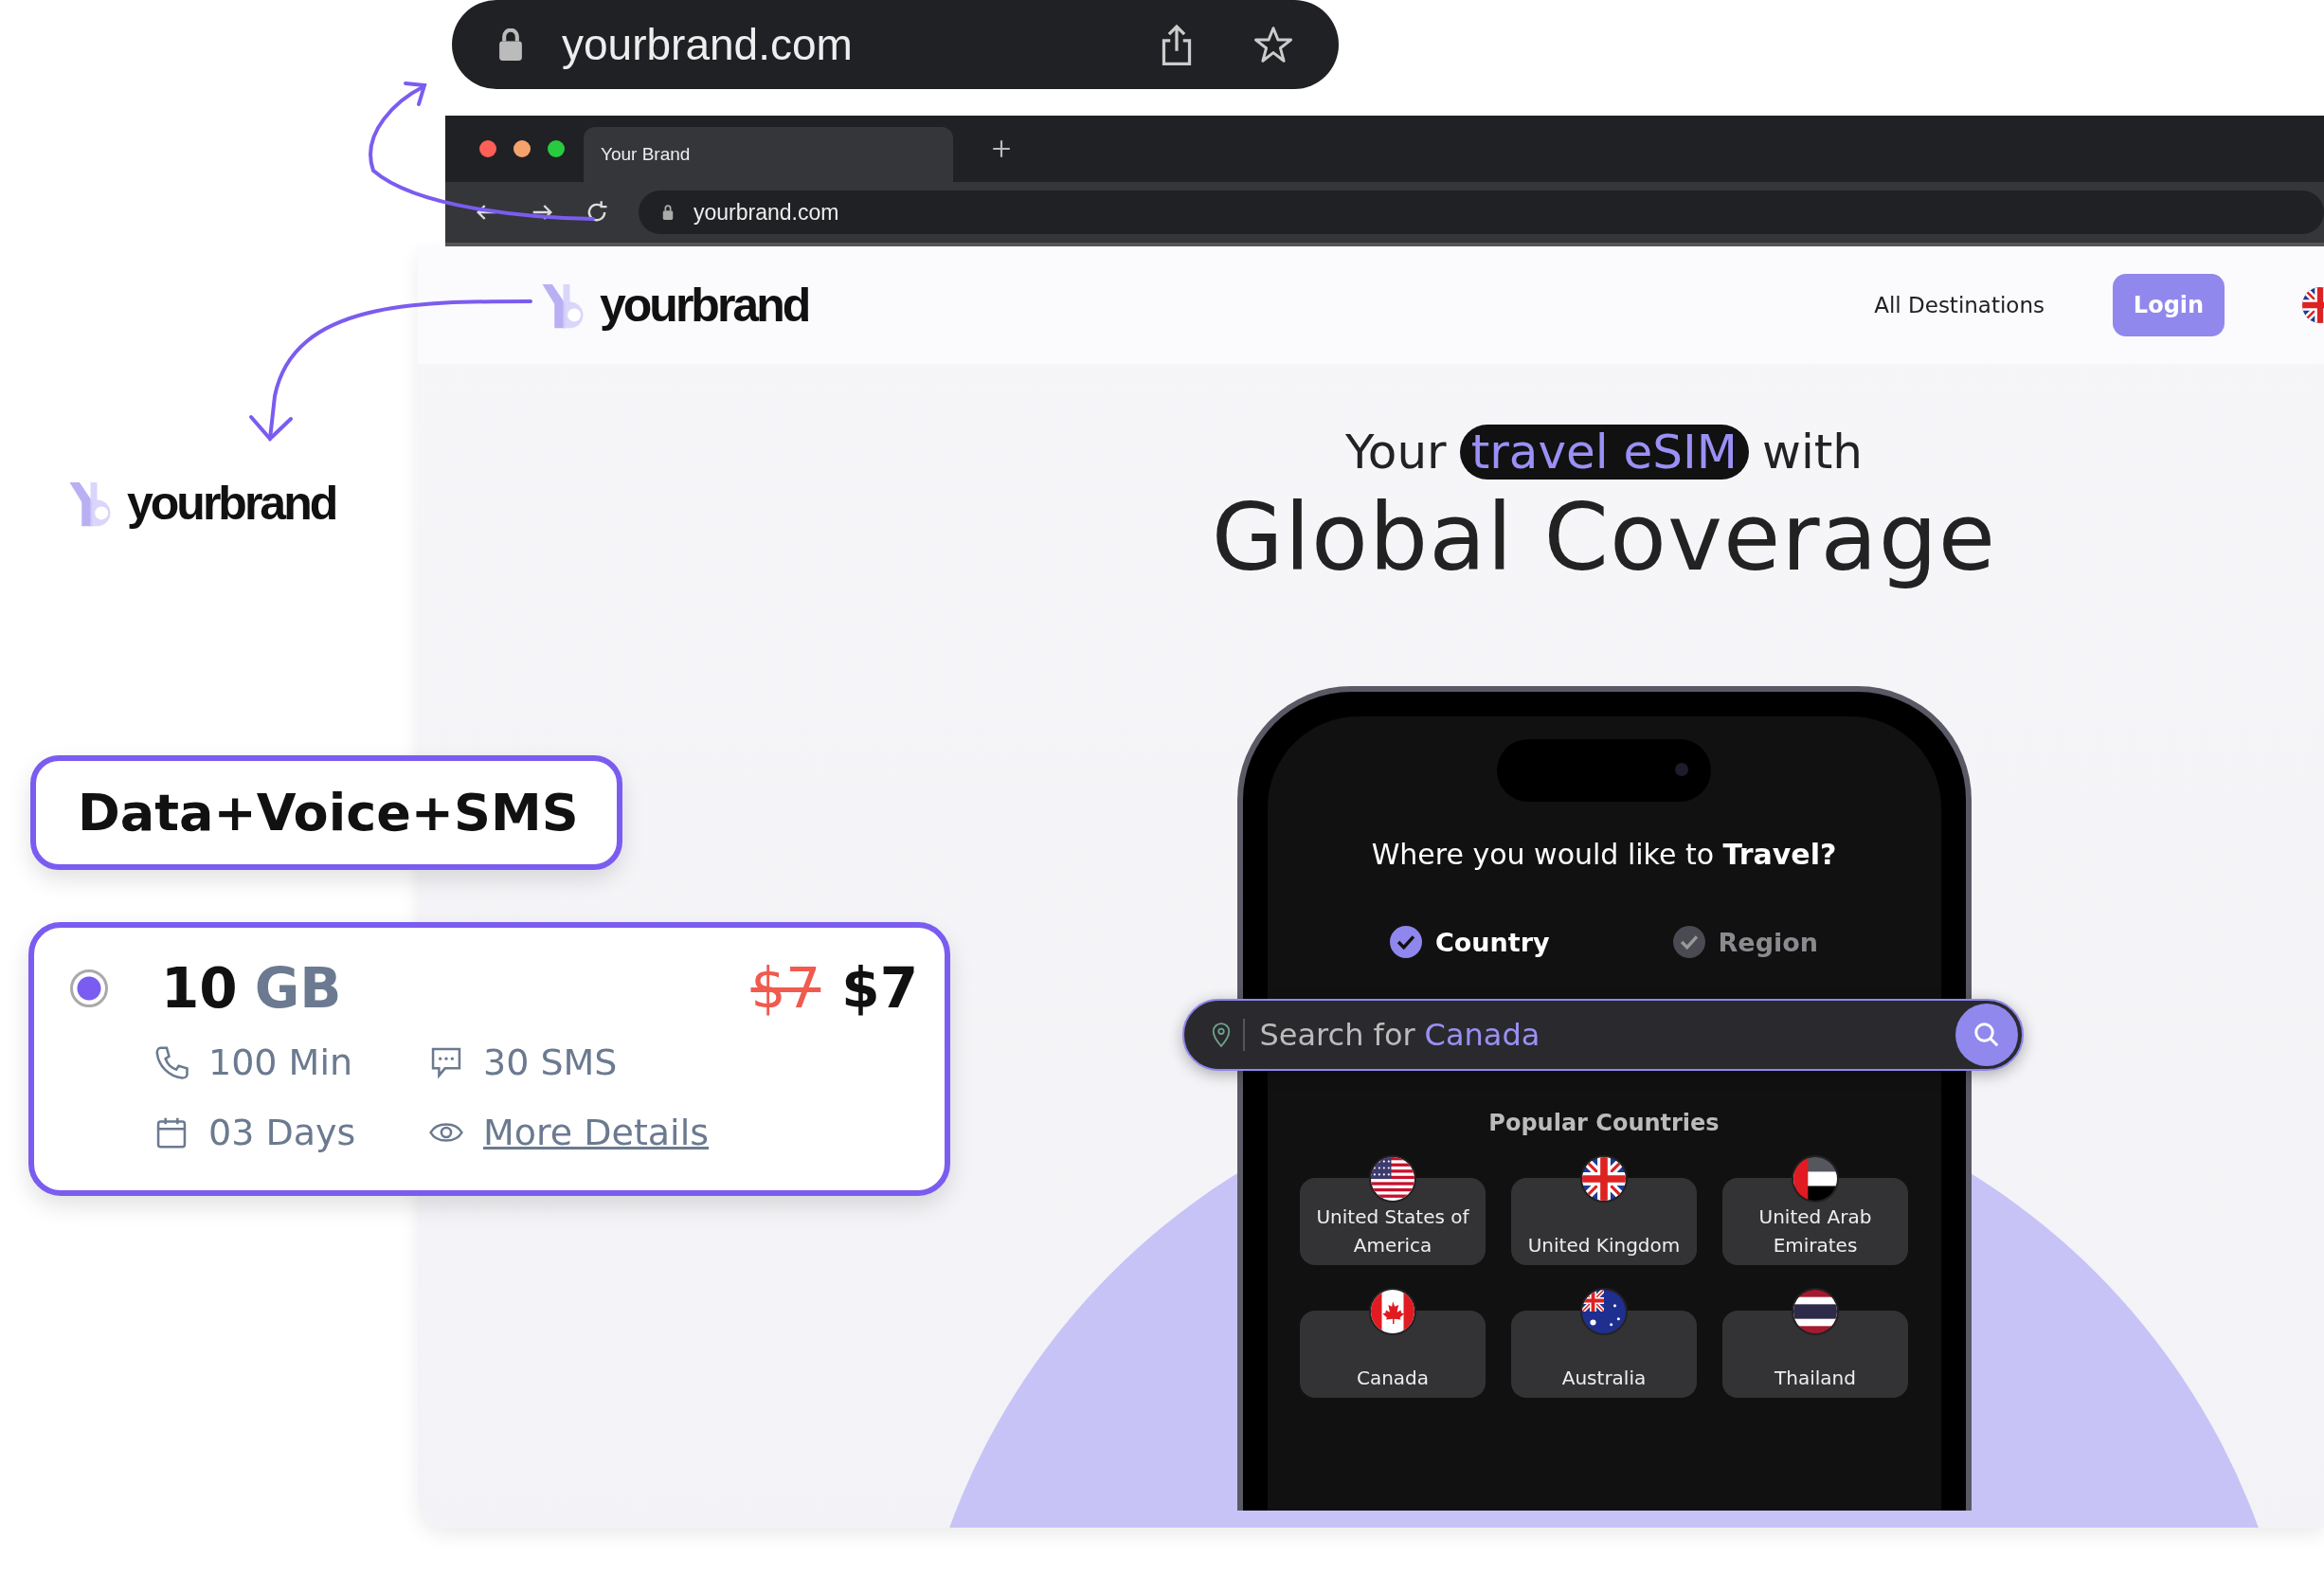 The image size is (2324, 1575). What do you see at coordinates (282, 1132) in the screenshot?
I see `validity-text: 03 Days` at bounding box center [282, 1132].